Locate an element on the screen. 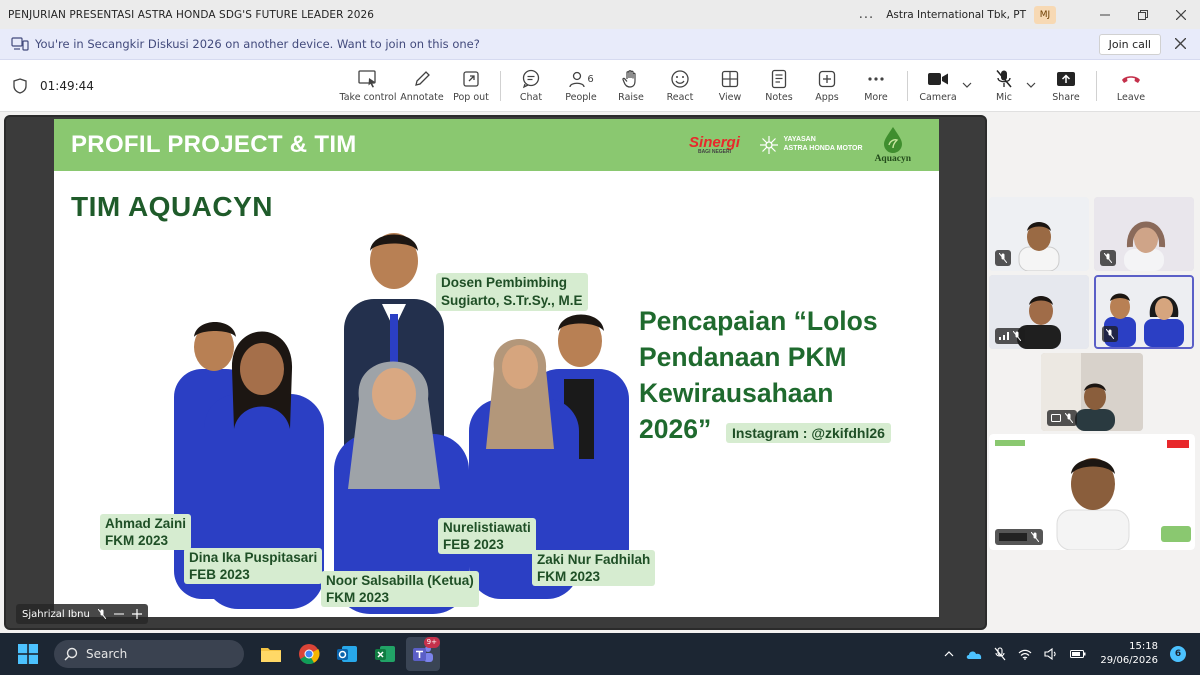  wifi-icon is located at coordinates (1025, 654).